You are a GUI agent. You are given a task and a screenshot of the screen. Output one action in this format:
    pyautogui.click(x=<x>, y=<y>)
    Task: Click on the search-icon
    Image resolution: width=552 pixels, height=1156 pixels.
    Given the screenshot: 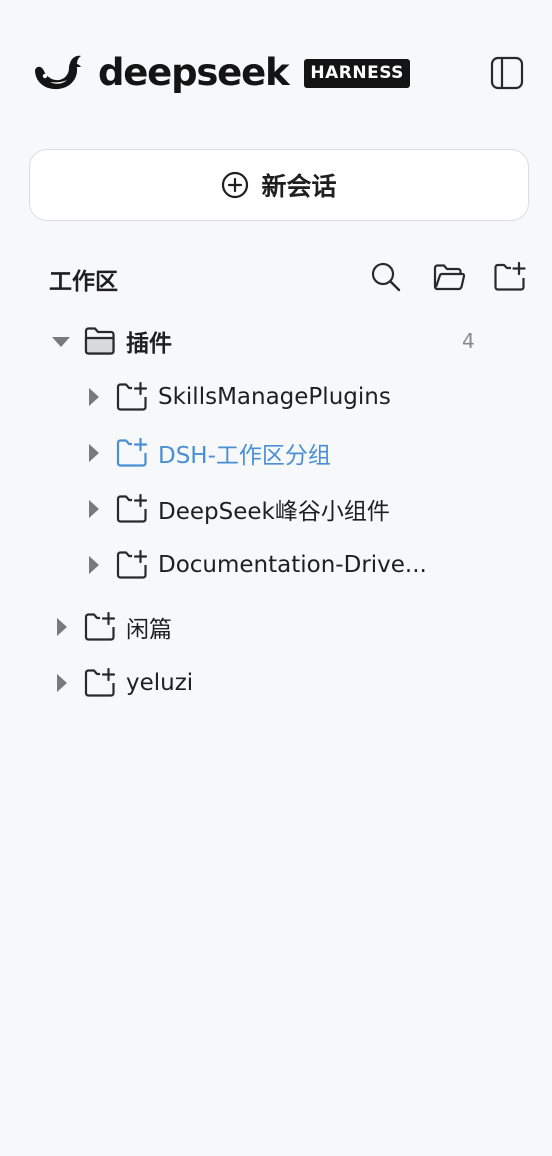 What is the action you would take?
    pyautogui.click(x=386, y=277)
    